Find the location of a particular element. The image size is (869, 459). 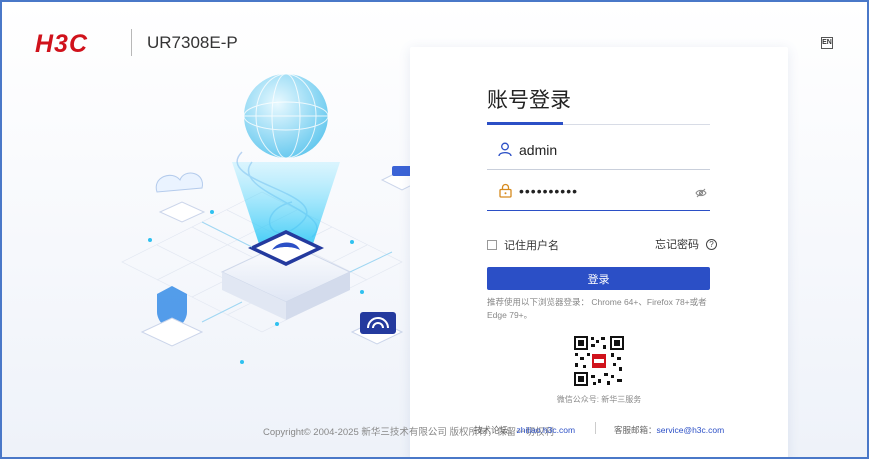

forgot-password-label: 忘记密码 is located at coordinates (677, 245).